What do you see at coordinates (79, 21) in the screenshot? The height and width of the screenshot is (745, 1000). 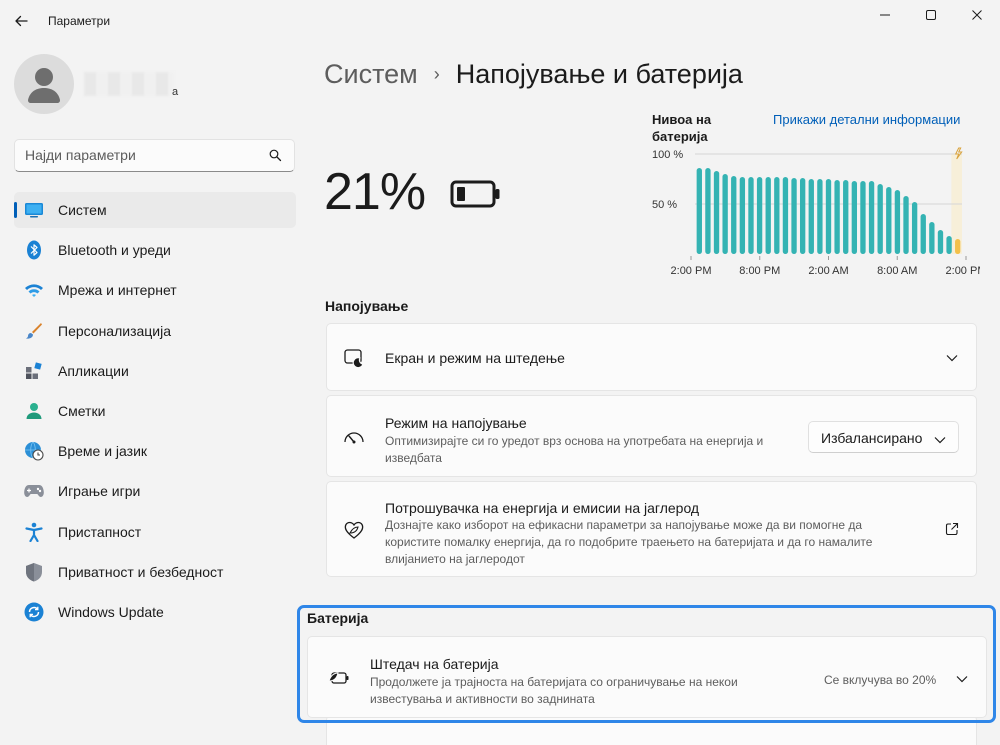 I see `app-title: Параметри` at bounding box center [79, 21].